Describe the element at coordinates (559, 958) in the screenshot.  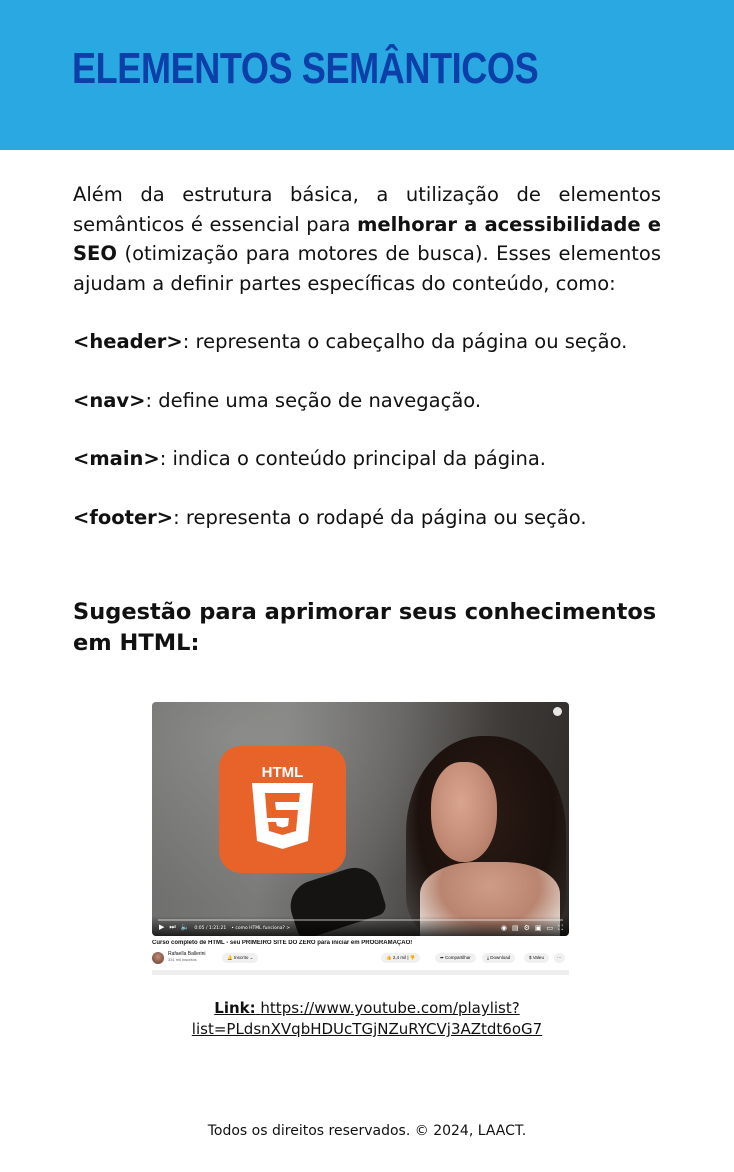
I see `more-button: ···` at that location.